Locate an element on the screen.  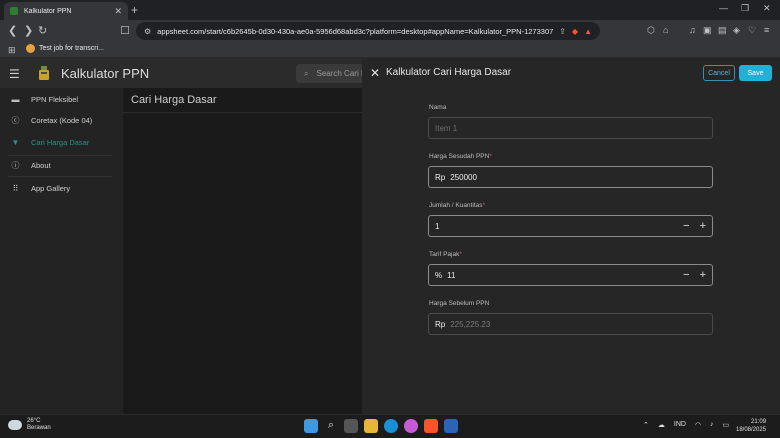
tarif-stepper: % 11 − + is located at coordinates (570, 275).